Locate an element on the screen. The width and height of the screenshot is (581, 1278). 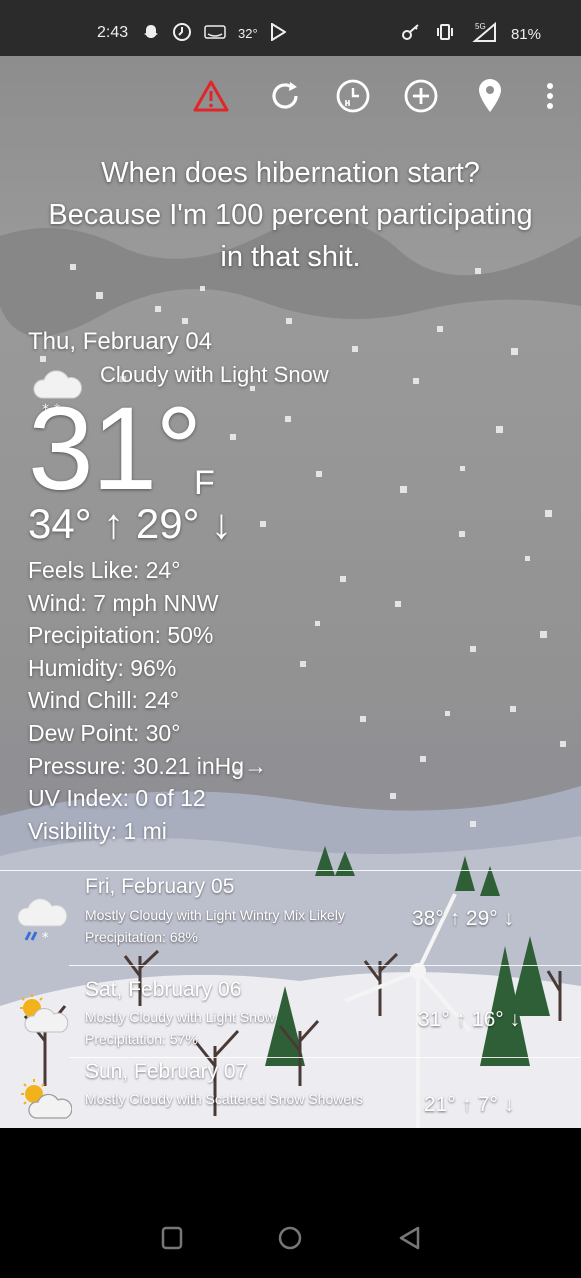
refresh-button is located at coordinates (285, 96).